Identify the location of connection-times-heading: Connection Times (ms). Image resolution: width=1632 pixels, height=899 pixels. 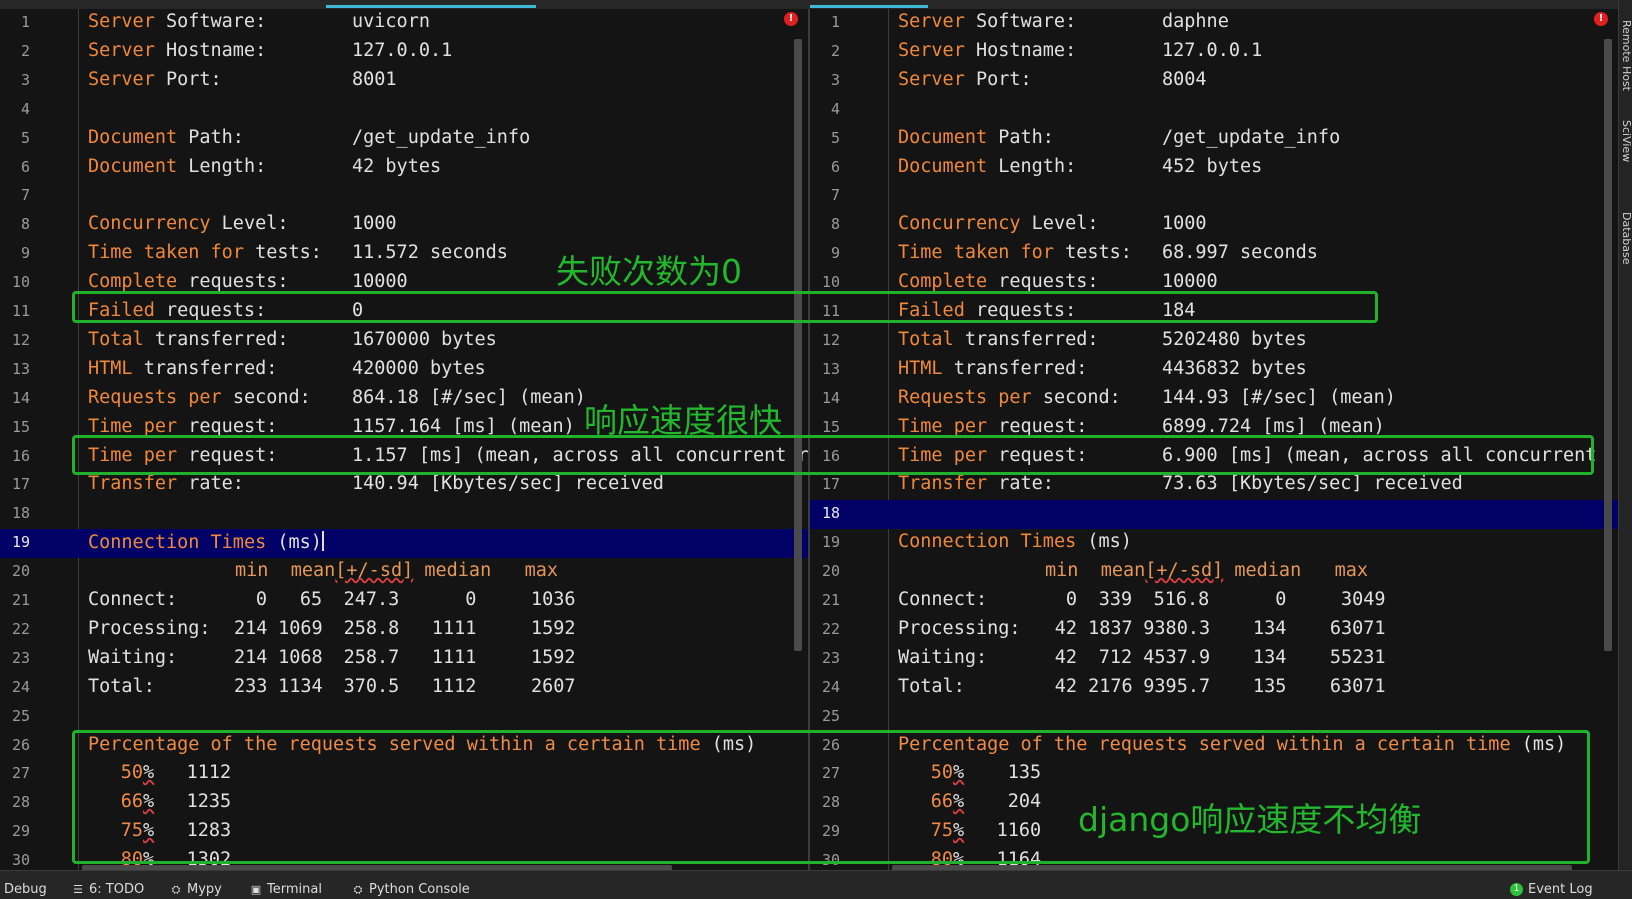
(1015, 542).